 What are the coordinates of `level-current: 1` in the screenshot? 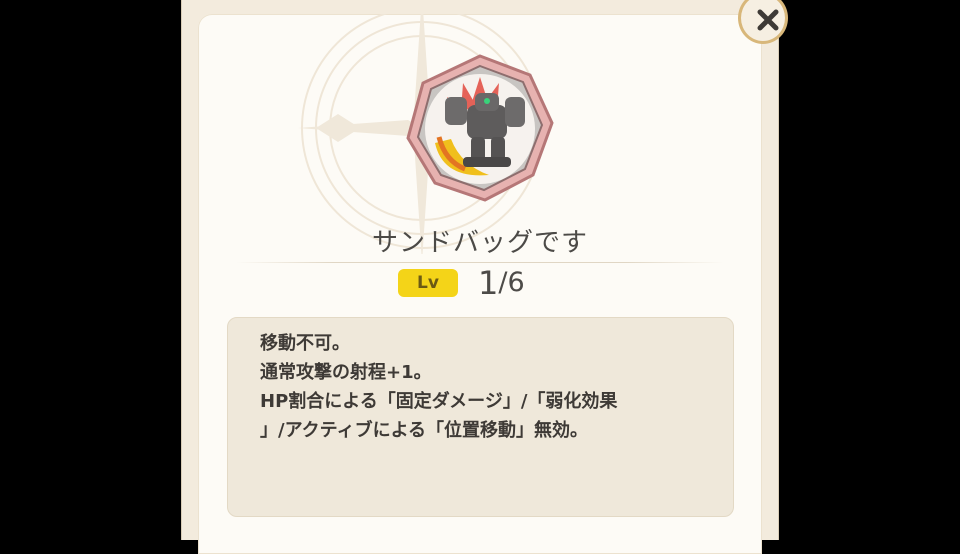 It's located at (488, 283).